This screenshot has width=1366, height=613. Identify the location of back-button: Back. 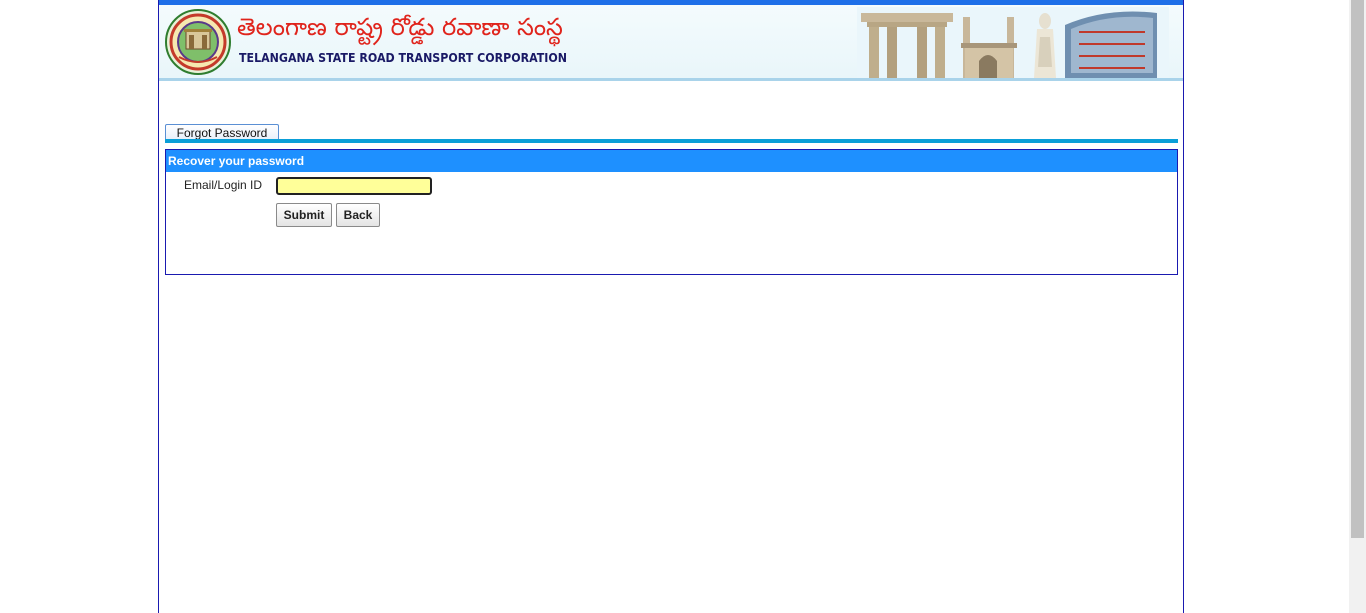
(358, 215).